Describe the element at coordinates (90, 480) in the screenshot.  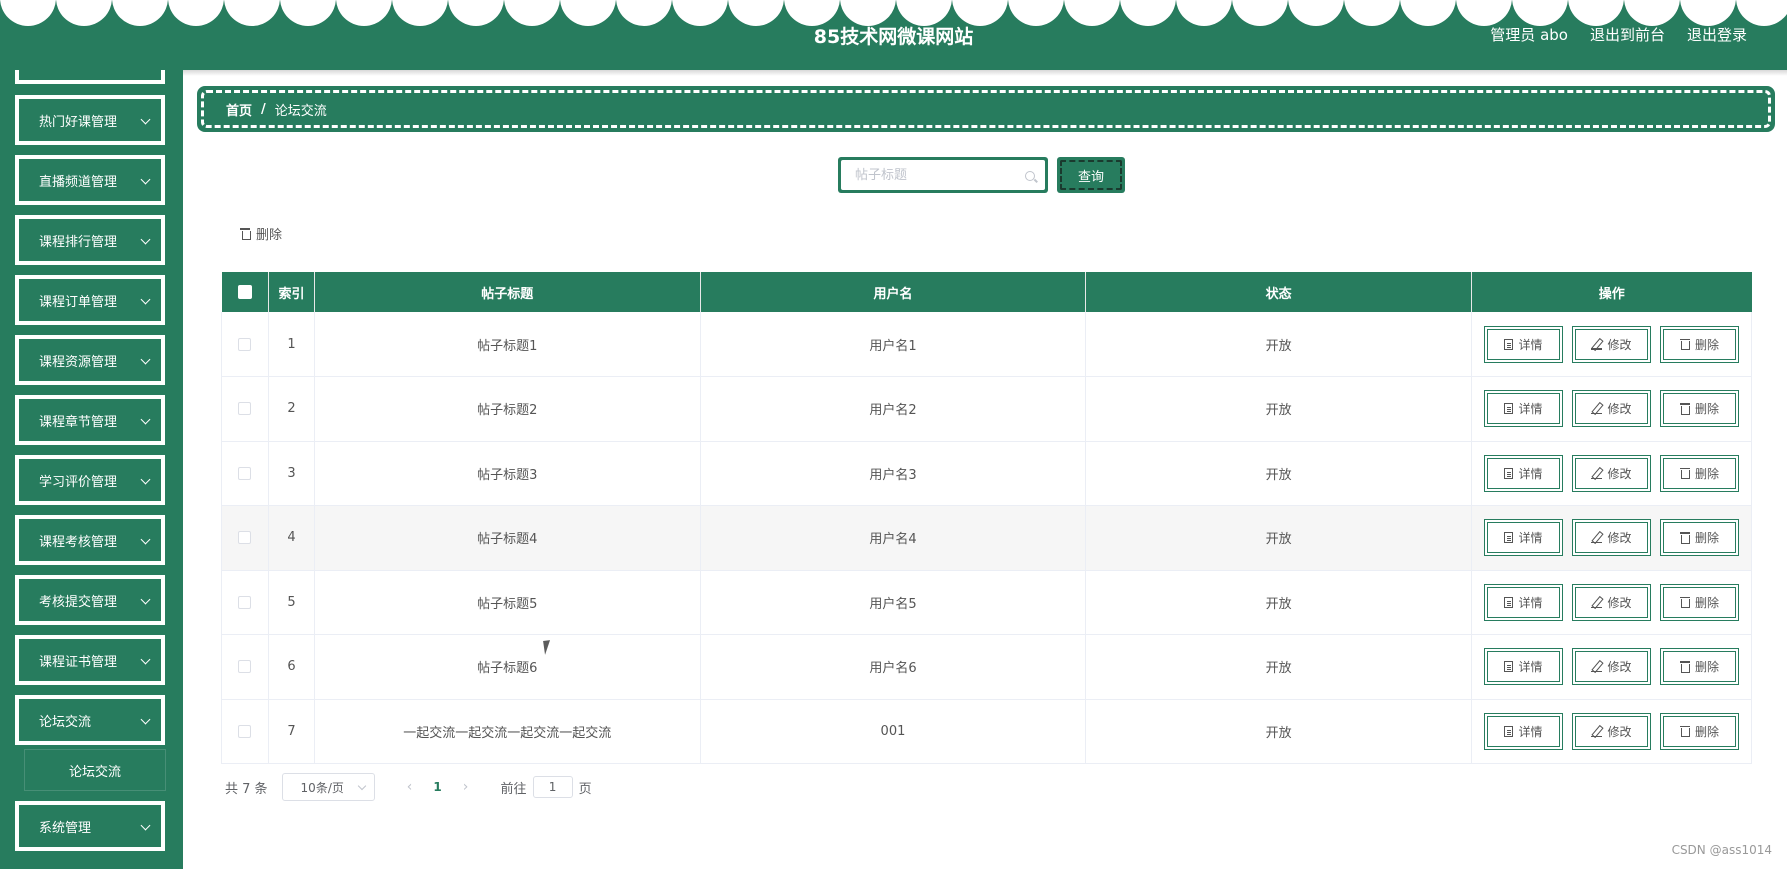
I see `sidebar-item-learning-reviews: 学习评价管理` at that location.